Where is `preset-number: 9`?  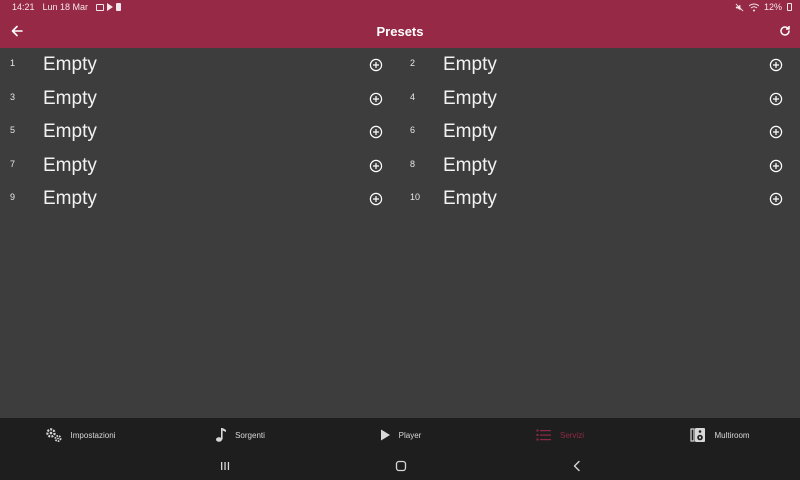 preset-number: 9 is located at coordinates (13, 197).